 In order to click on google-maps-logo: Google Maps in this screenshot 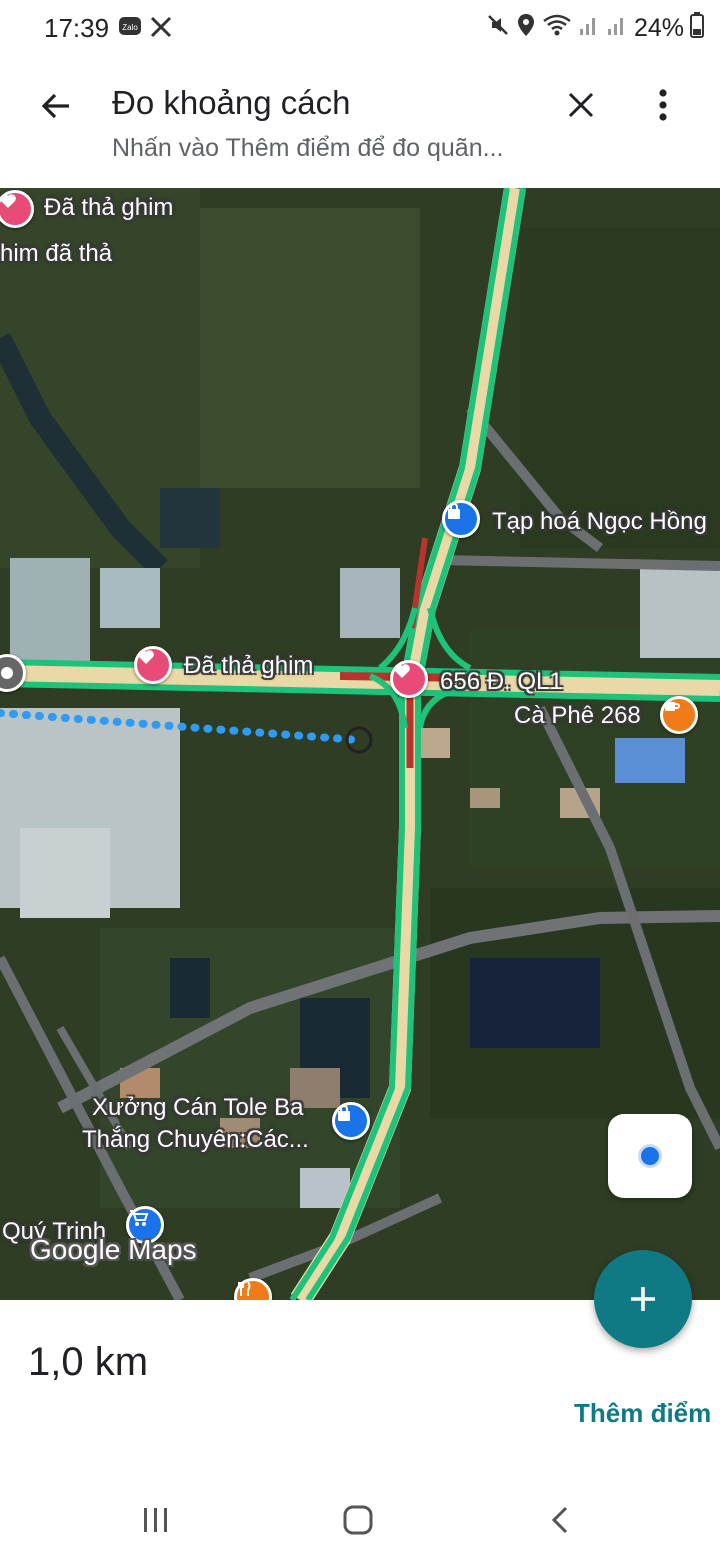, I will do `click(113, 1249)`.